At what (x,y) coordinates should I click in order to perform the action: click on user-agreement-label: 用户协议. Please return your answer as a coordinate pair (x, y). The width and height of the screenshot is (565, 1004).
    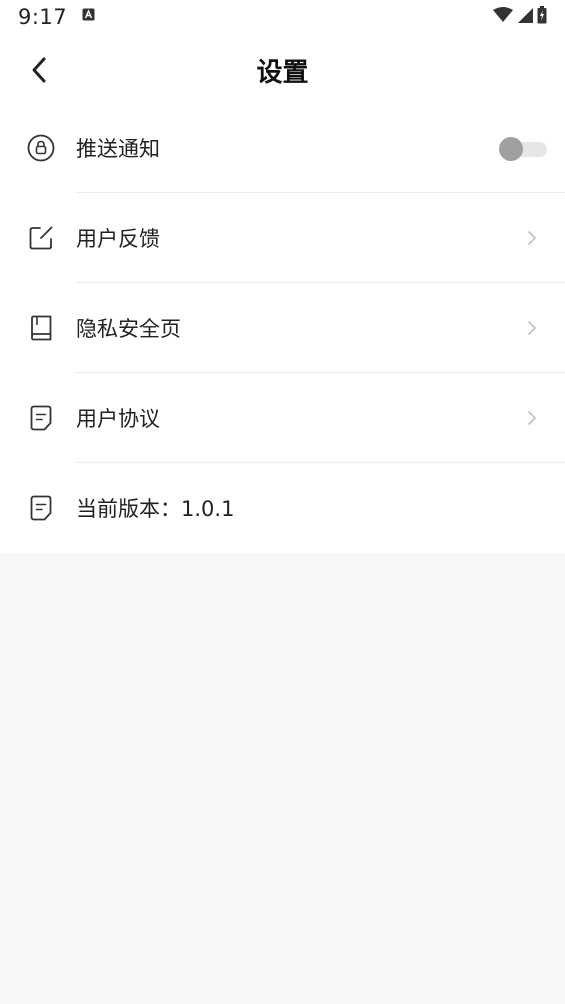
    Looking at the image, I should click on (118, 419).